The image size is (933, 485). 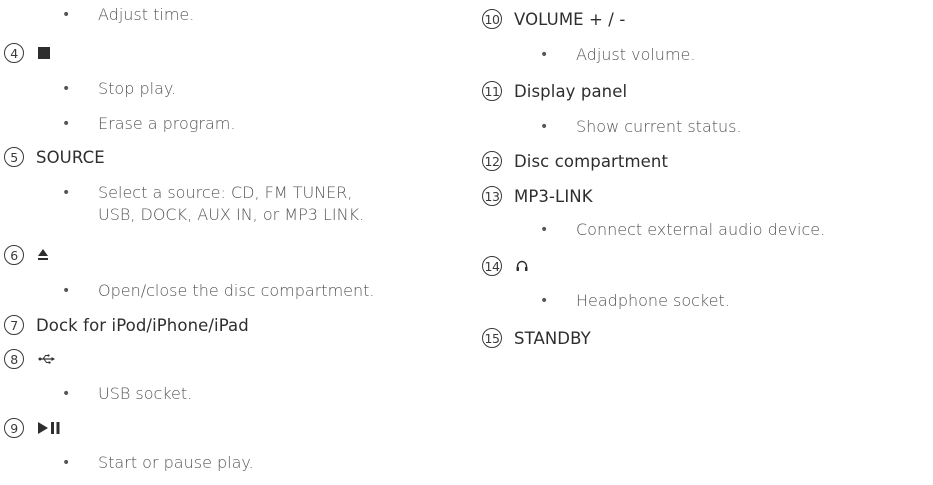 I want to click on bullet-text: Select a source: CD, FM TUNER,, so click(x=225, y=192).